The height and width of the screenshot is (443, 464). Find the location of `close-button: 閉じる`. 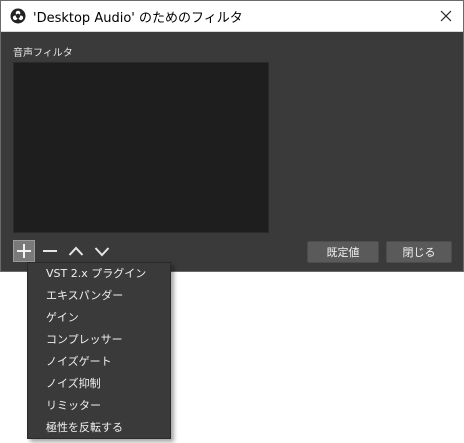

close-button: 閉じる is located at coordinates (419, 252).